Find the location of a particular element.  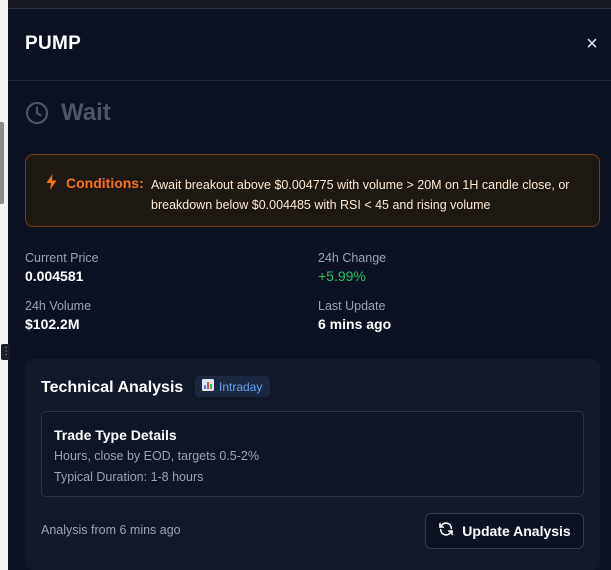

bar-chart-icon is located at coordinates (208, 387).